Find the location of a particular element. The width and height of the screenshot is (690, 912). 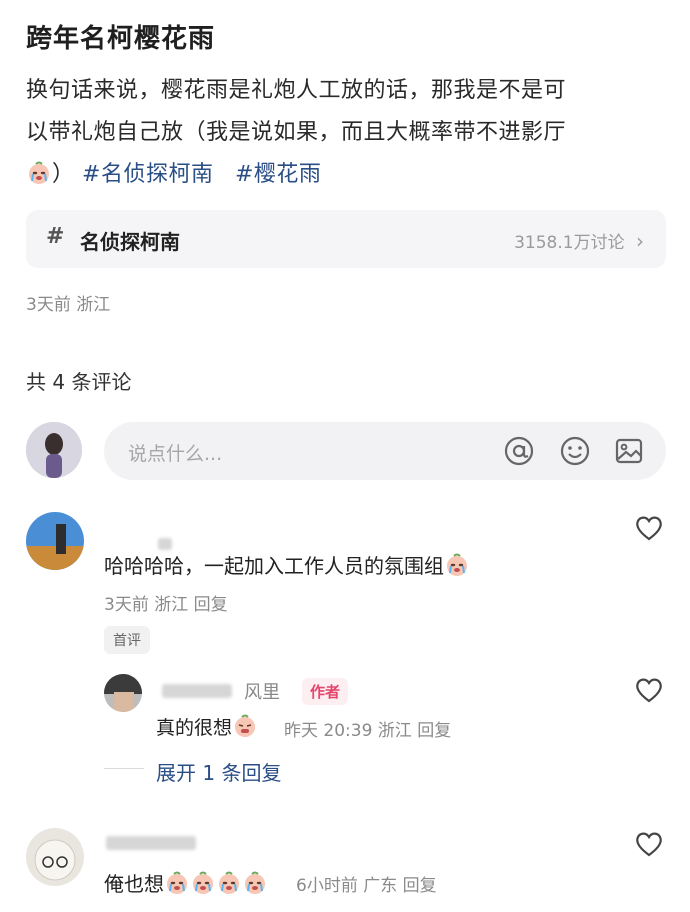

post-body-paren: ） is located at coordinates (63, 174).